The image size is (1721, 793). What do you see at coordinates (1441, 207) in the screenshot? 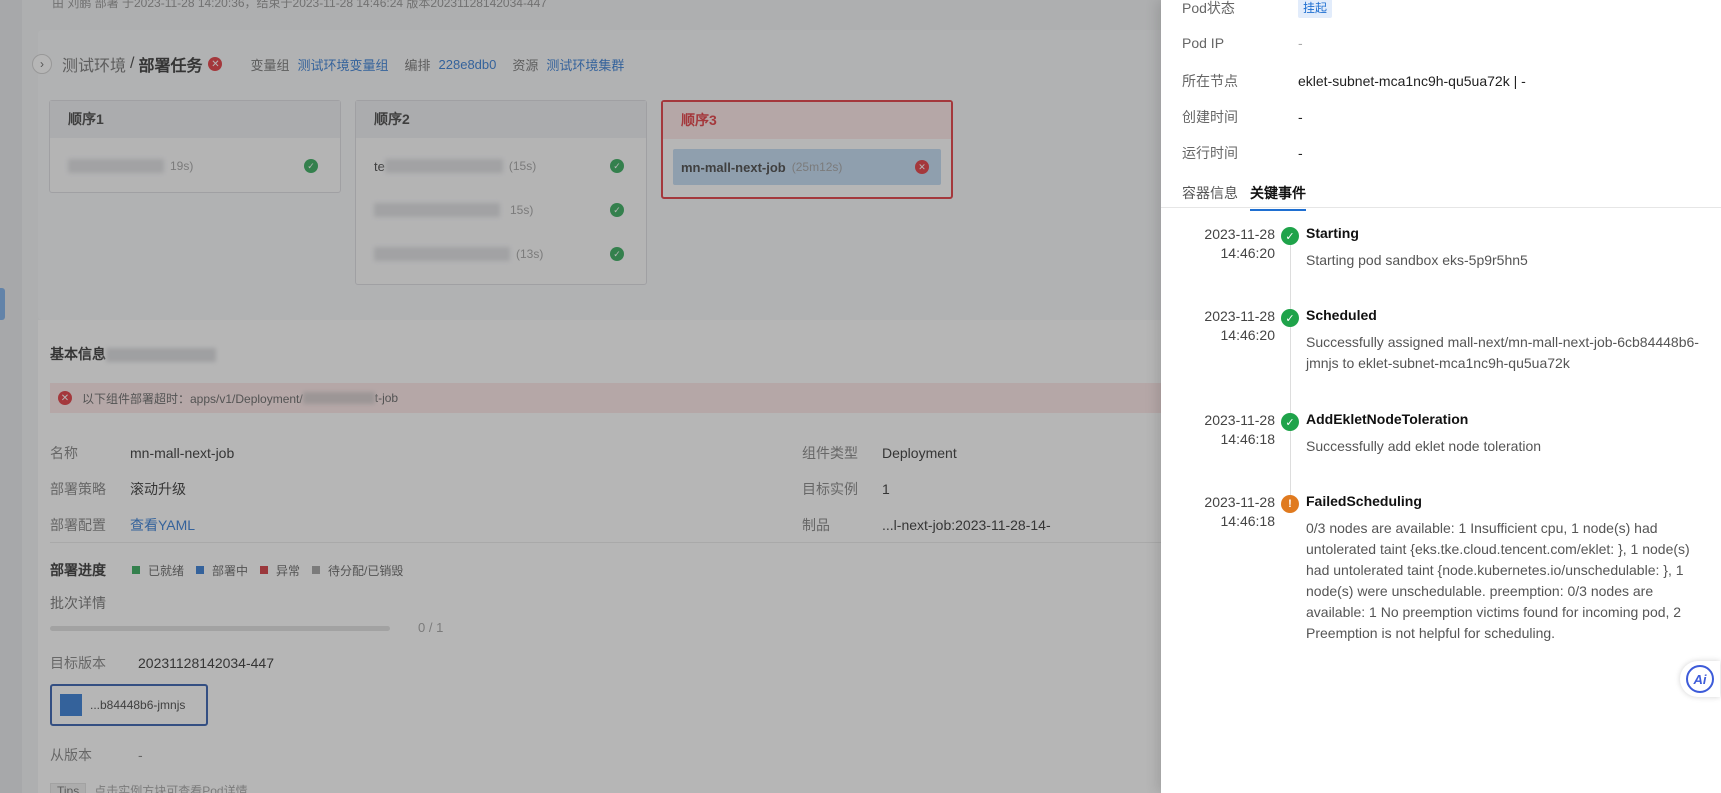
I see `tabs-divider` at bounding box center [1441, 207].